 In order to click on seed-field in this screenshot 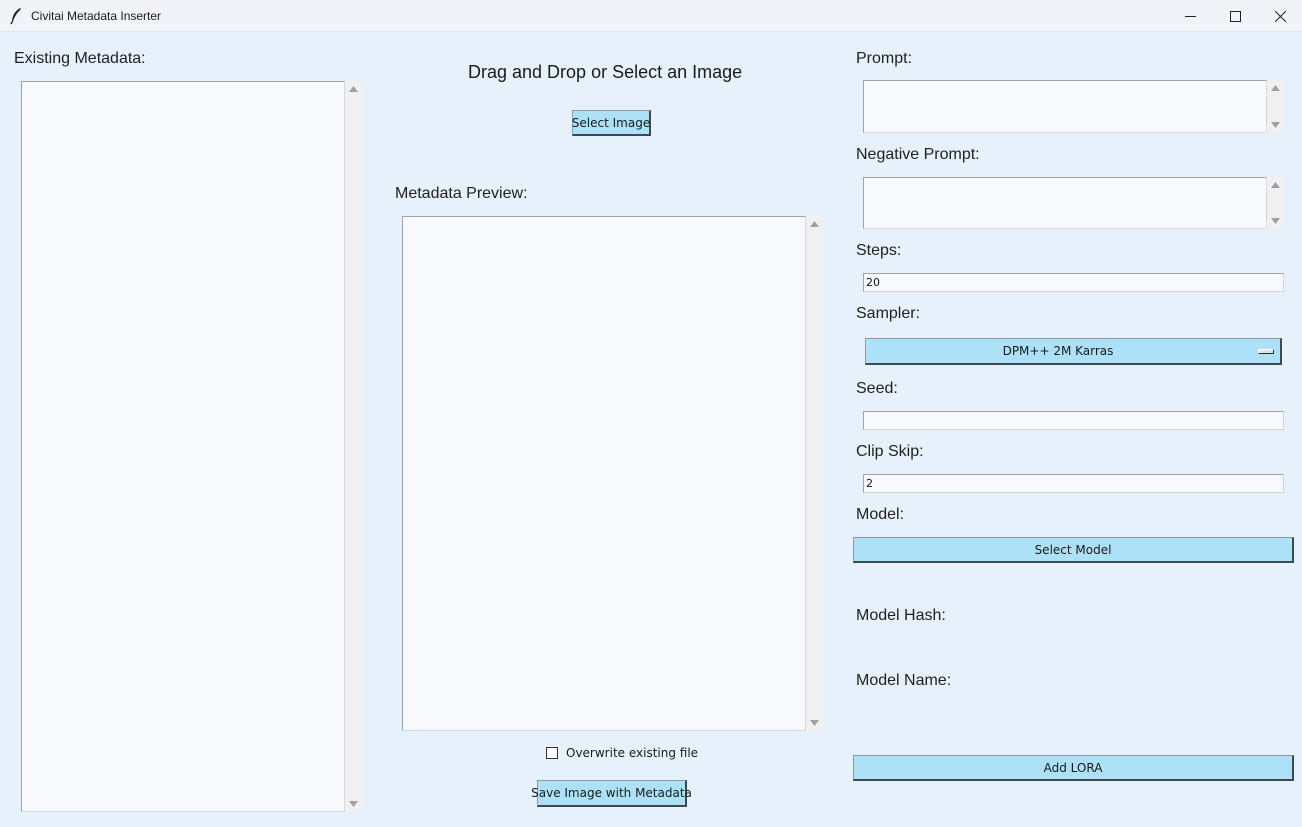, I will do `click(1073, 420)`.